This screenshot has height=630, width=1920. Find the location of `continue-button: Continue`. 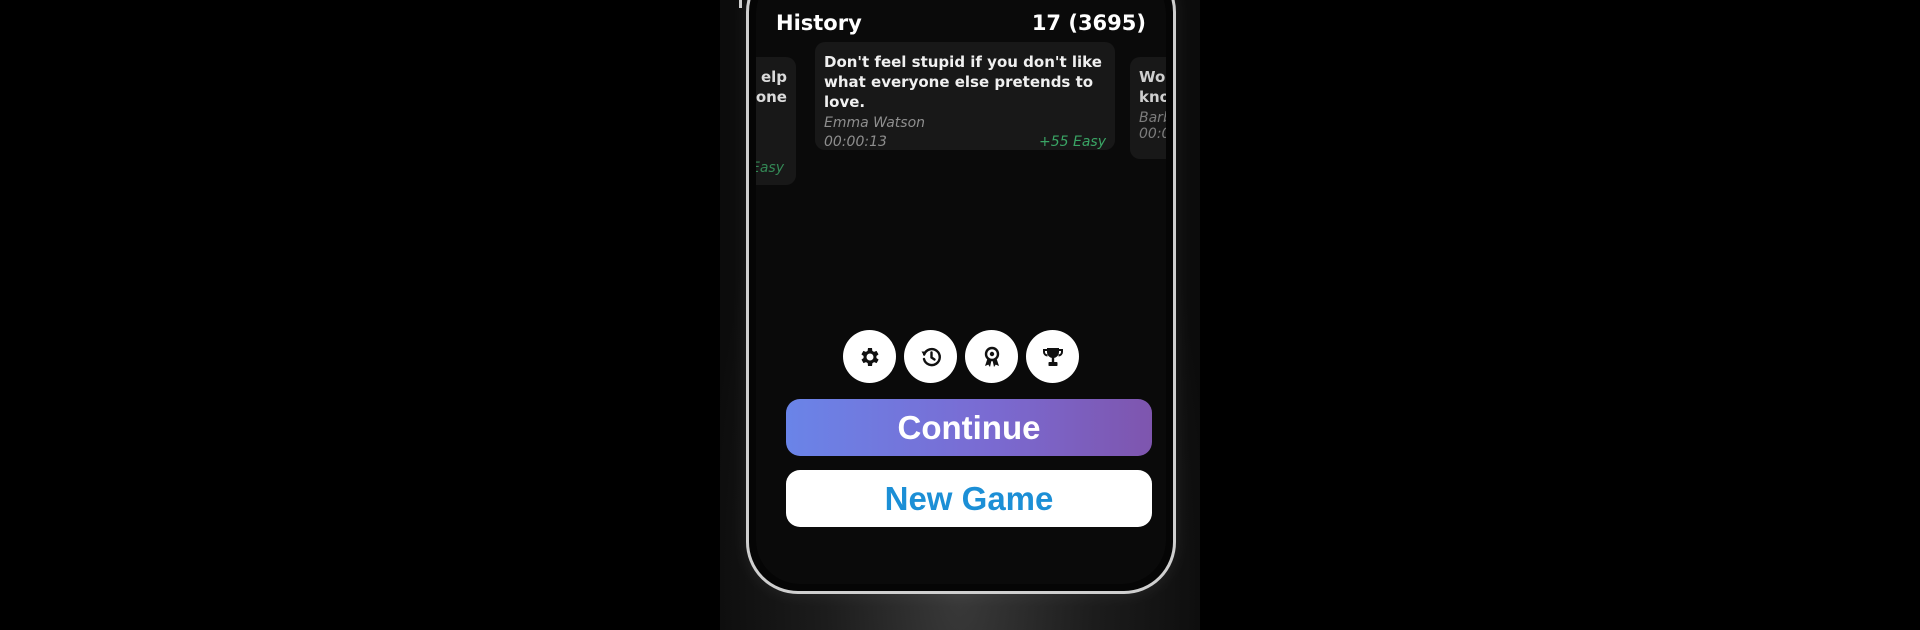

continue-button: Continue is located at coordinates (969, 427).